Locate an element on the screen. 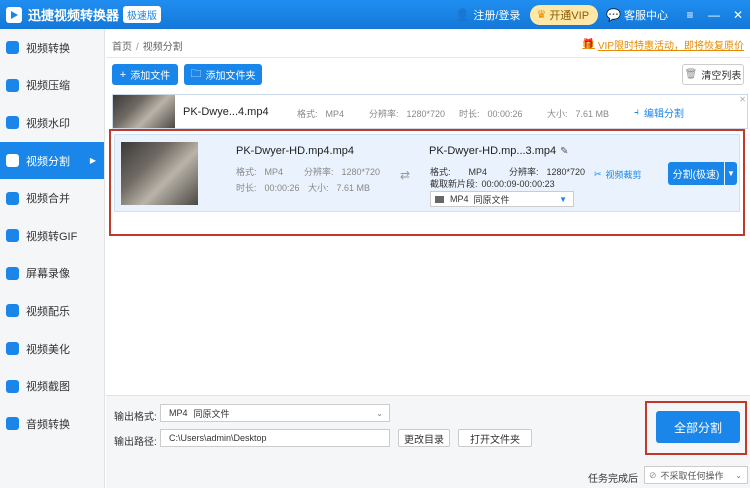  split-all-button: 全部分割 is located at coordinates (698, 427).